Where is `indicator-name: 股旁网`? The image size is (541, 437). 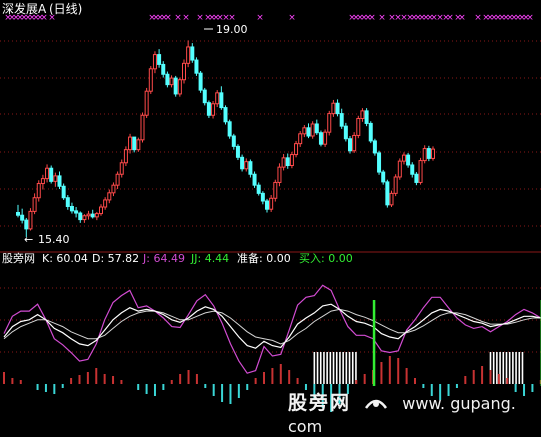 indicator-name: 股旁网 is located at coordinates (18, 258).